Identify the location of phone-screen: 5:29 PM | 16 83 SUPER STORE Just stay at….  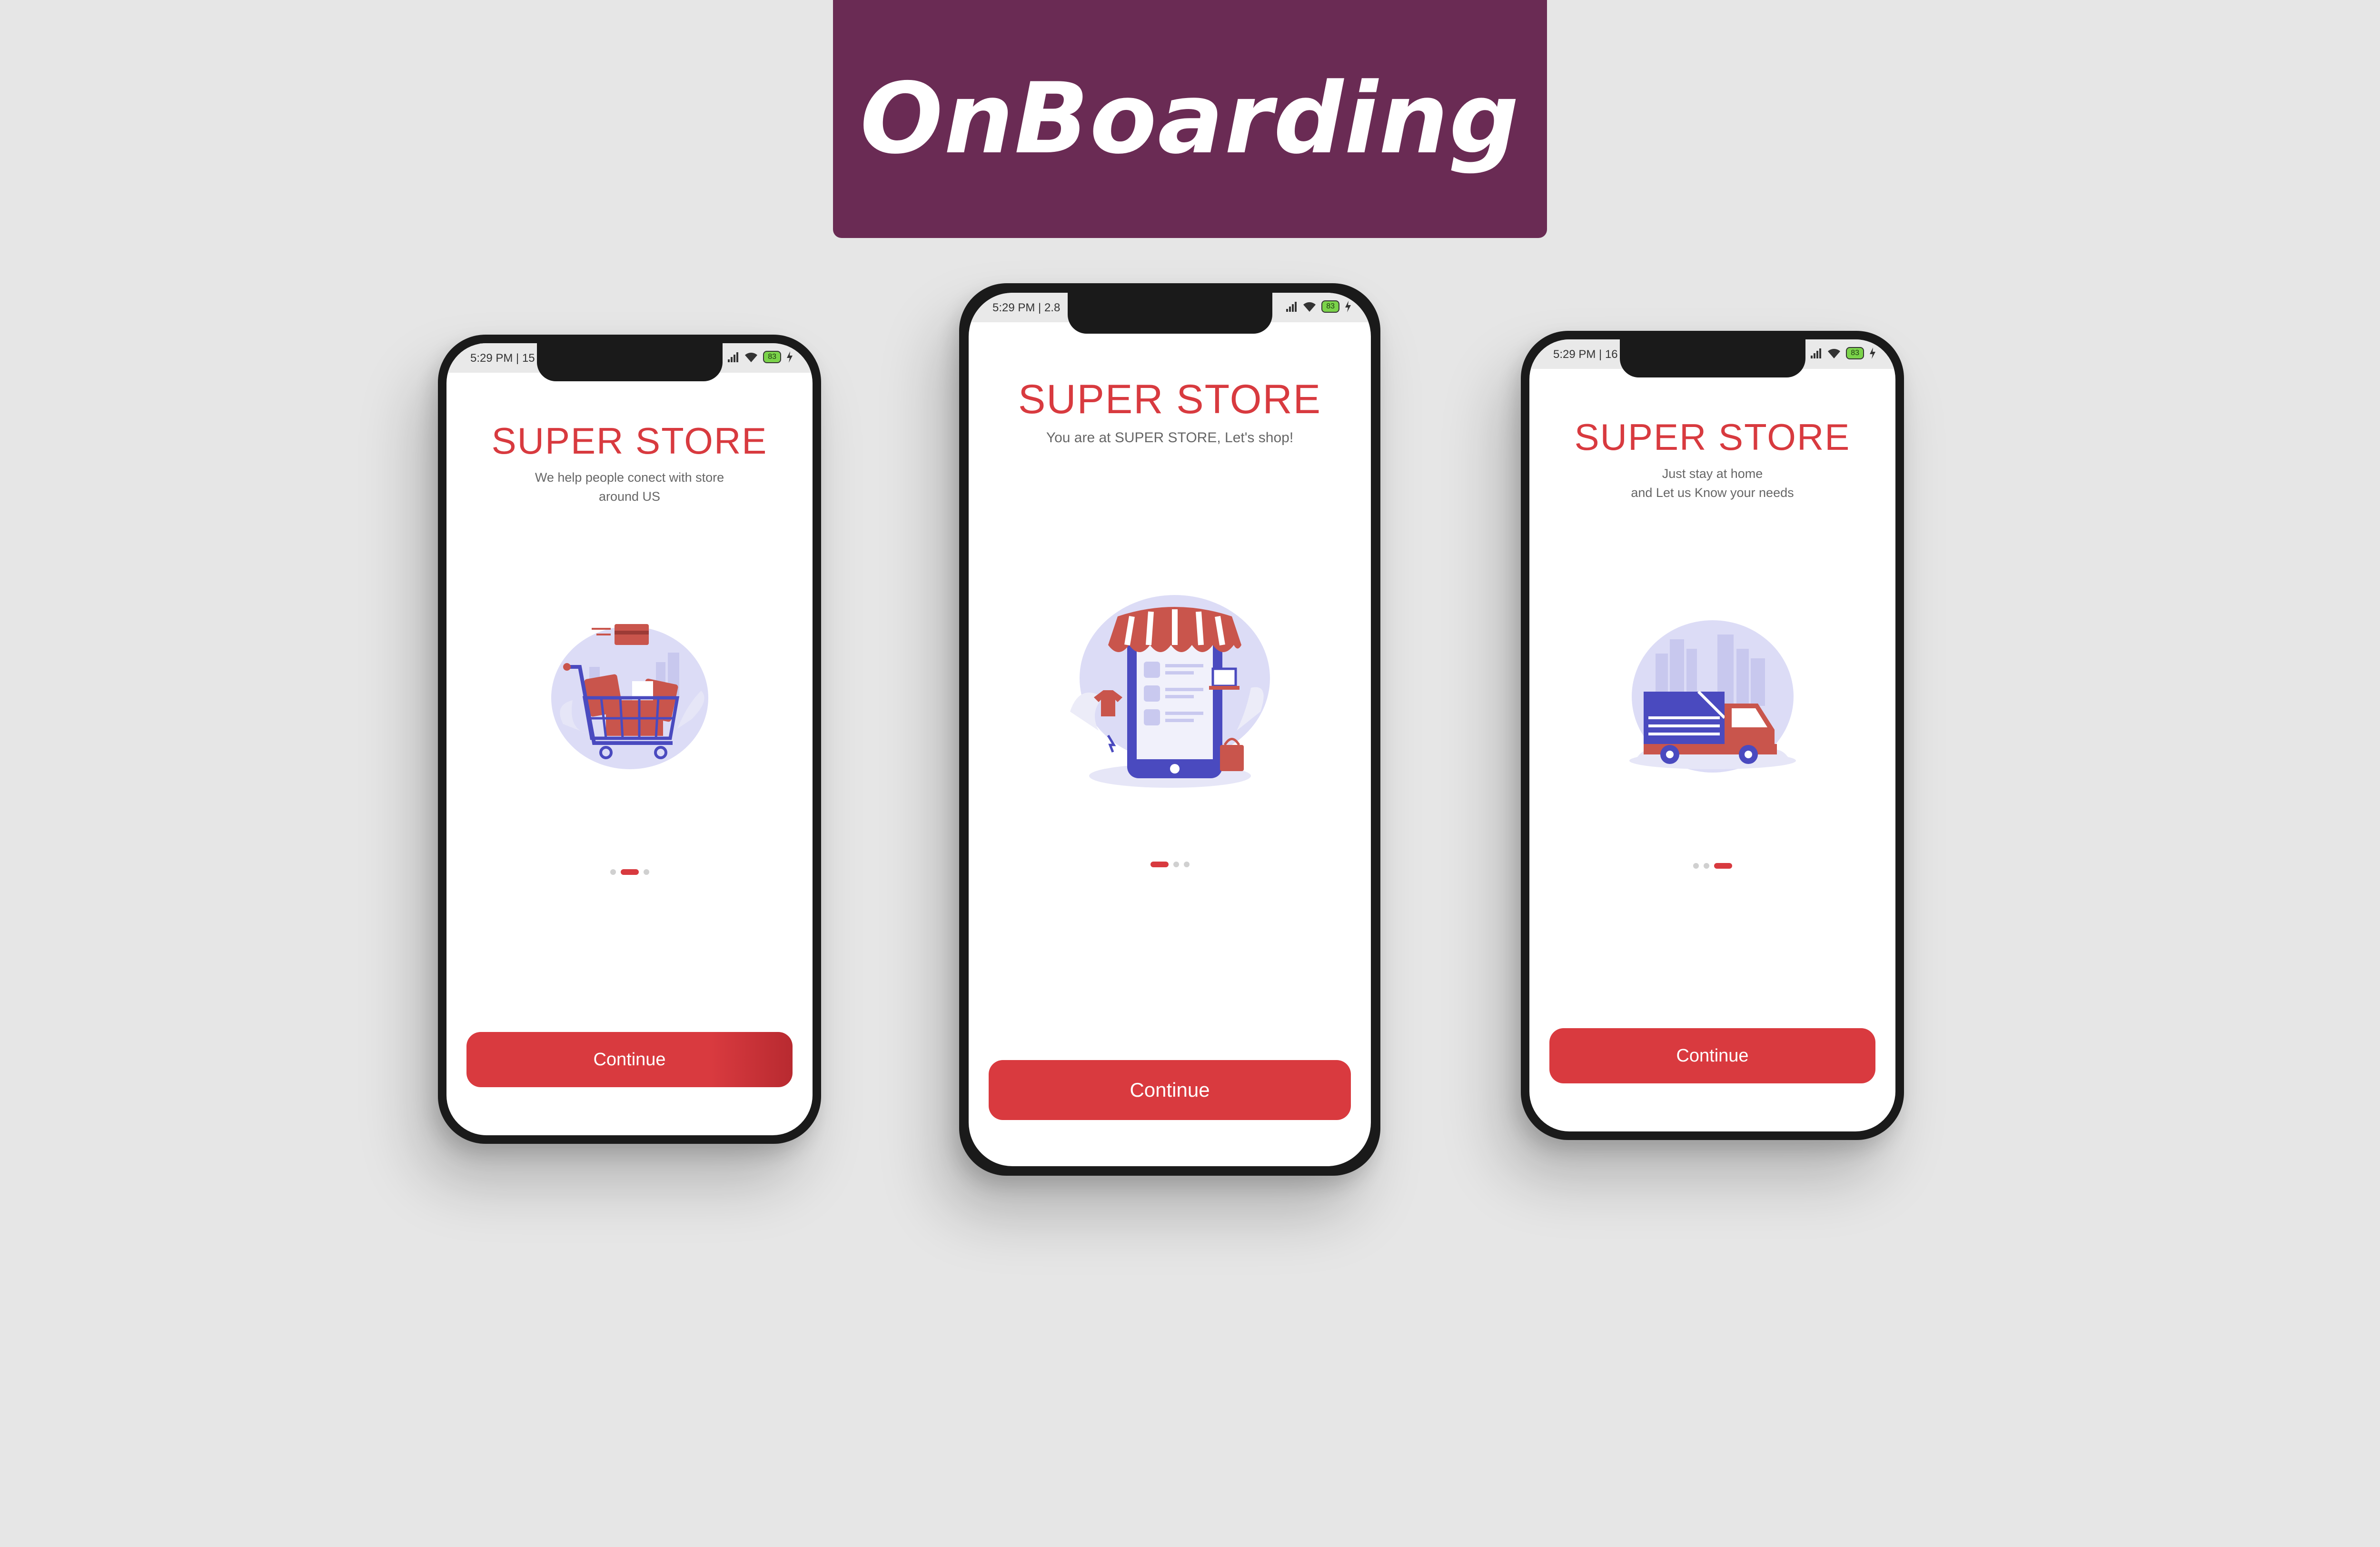
(1712, 735).